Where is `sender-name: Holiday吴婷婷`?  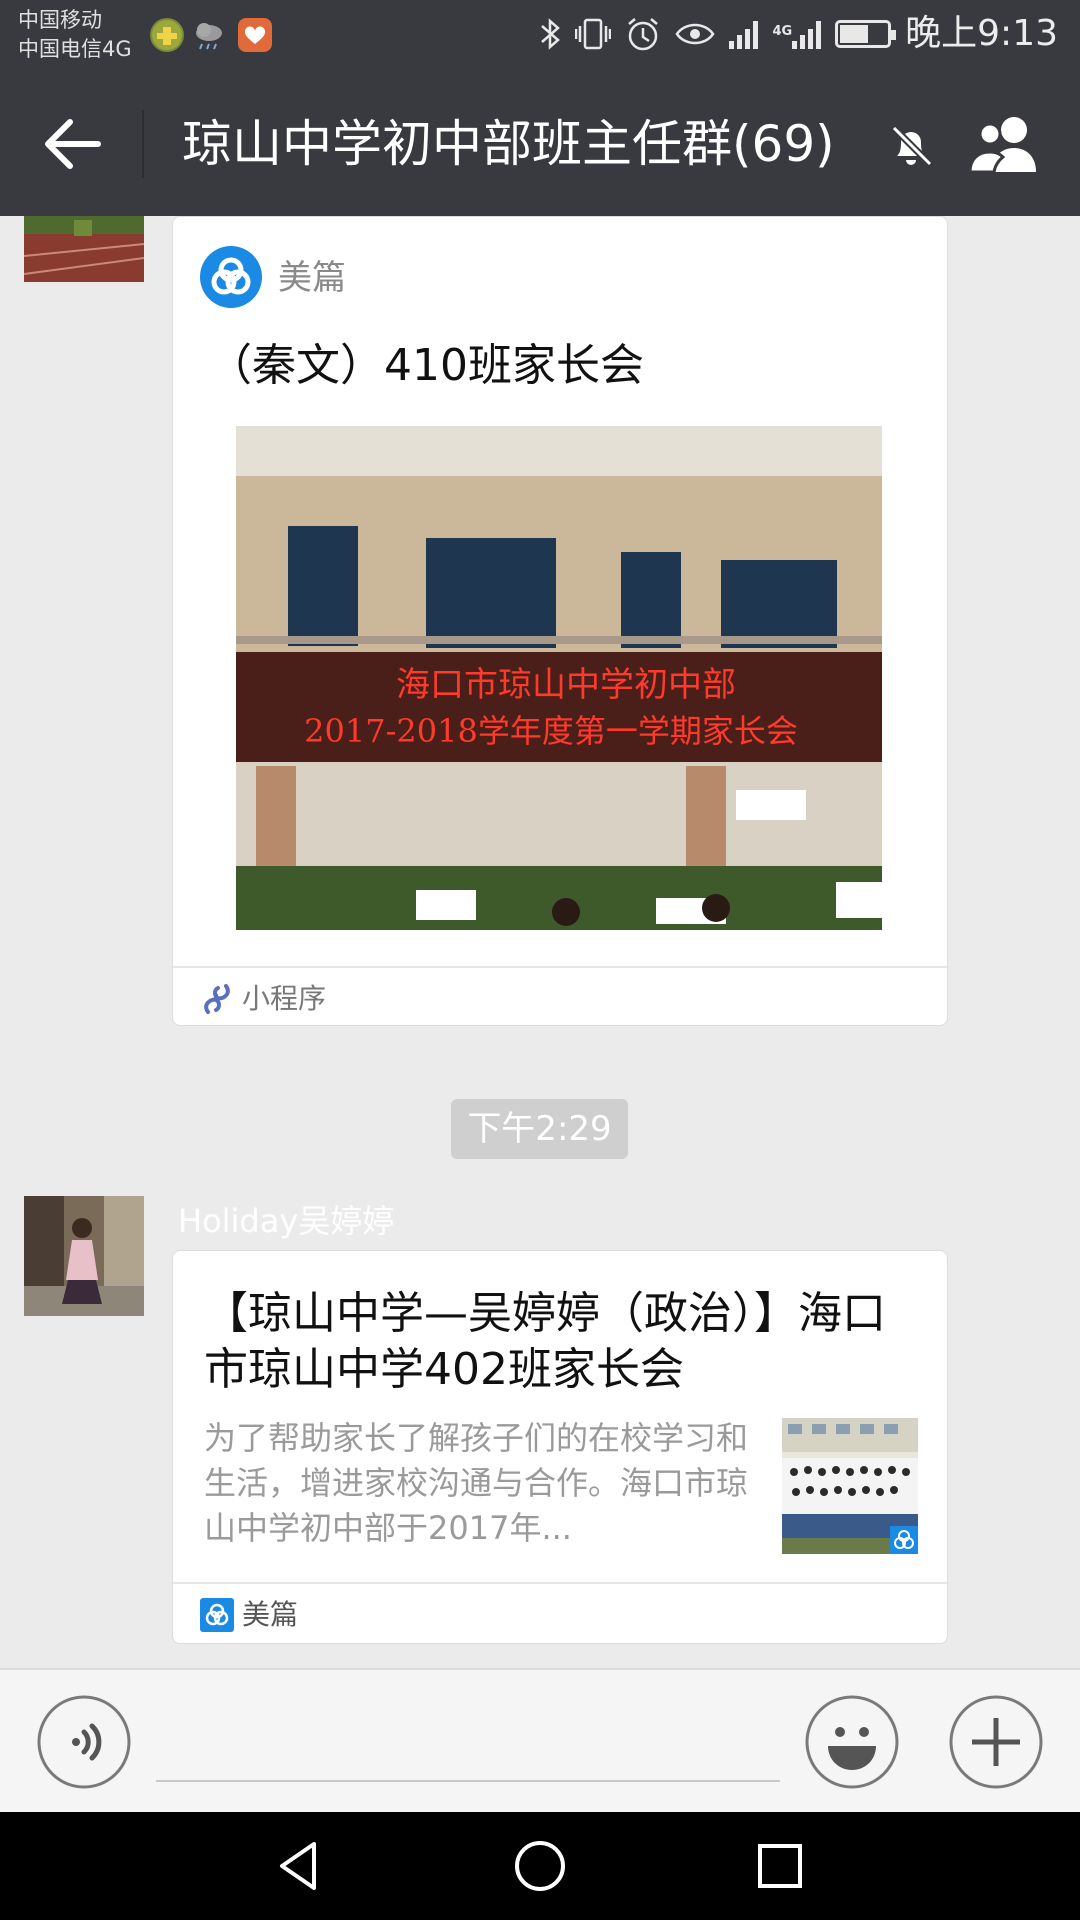 sender-name: Holiday吴婷婷 is located at coordinates (286, 1221).